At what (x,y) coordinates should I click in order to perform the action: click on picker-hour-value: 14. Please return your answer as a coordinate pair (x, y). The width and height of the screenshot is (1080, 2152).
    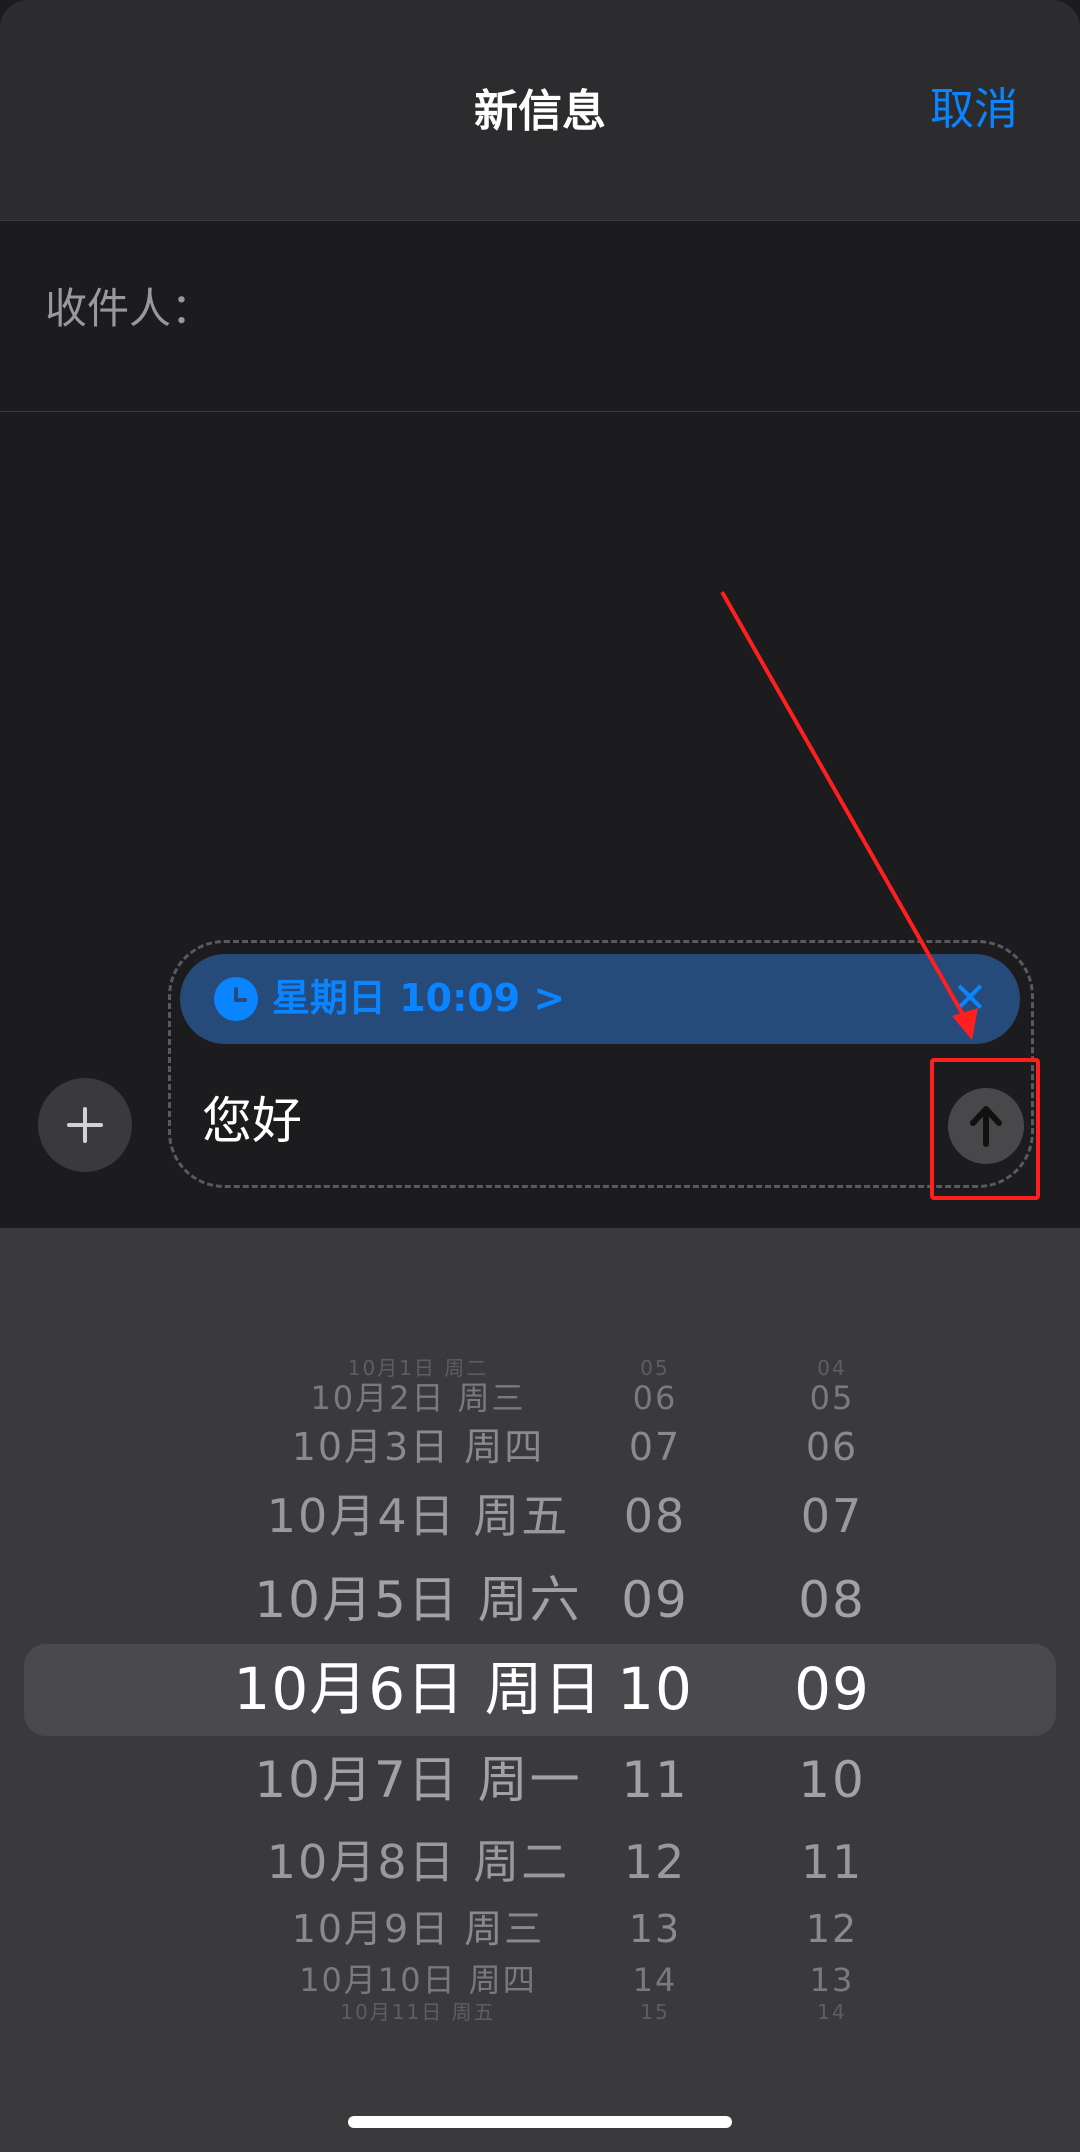
    Looking at the image, I should click on (655, 1979).